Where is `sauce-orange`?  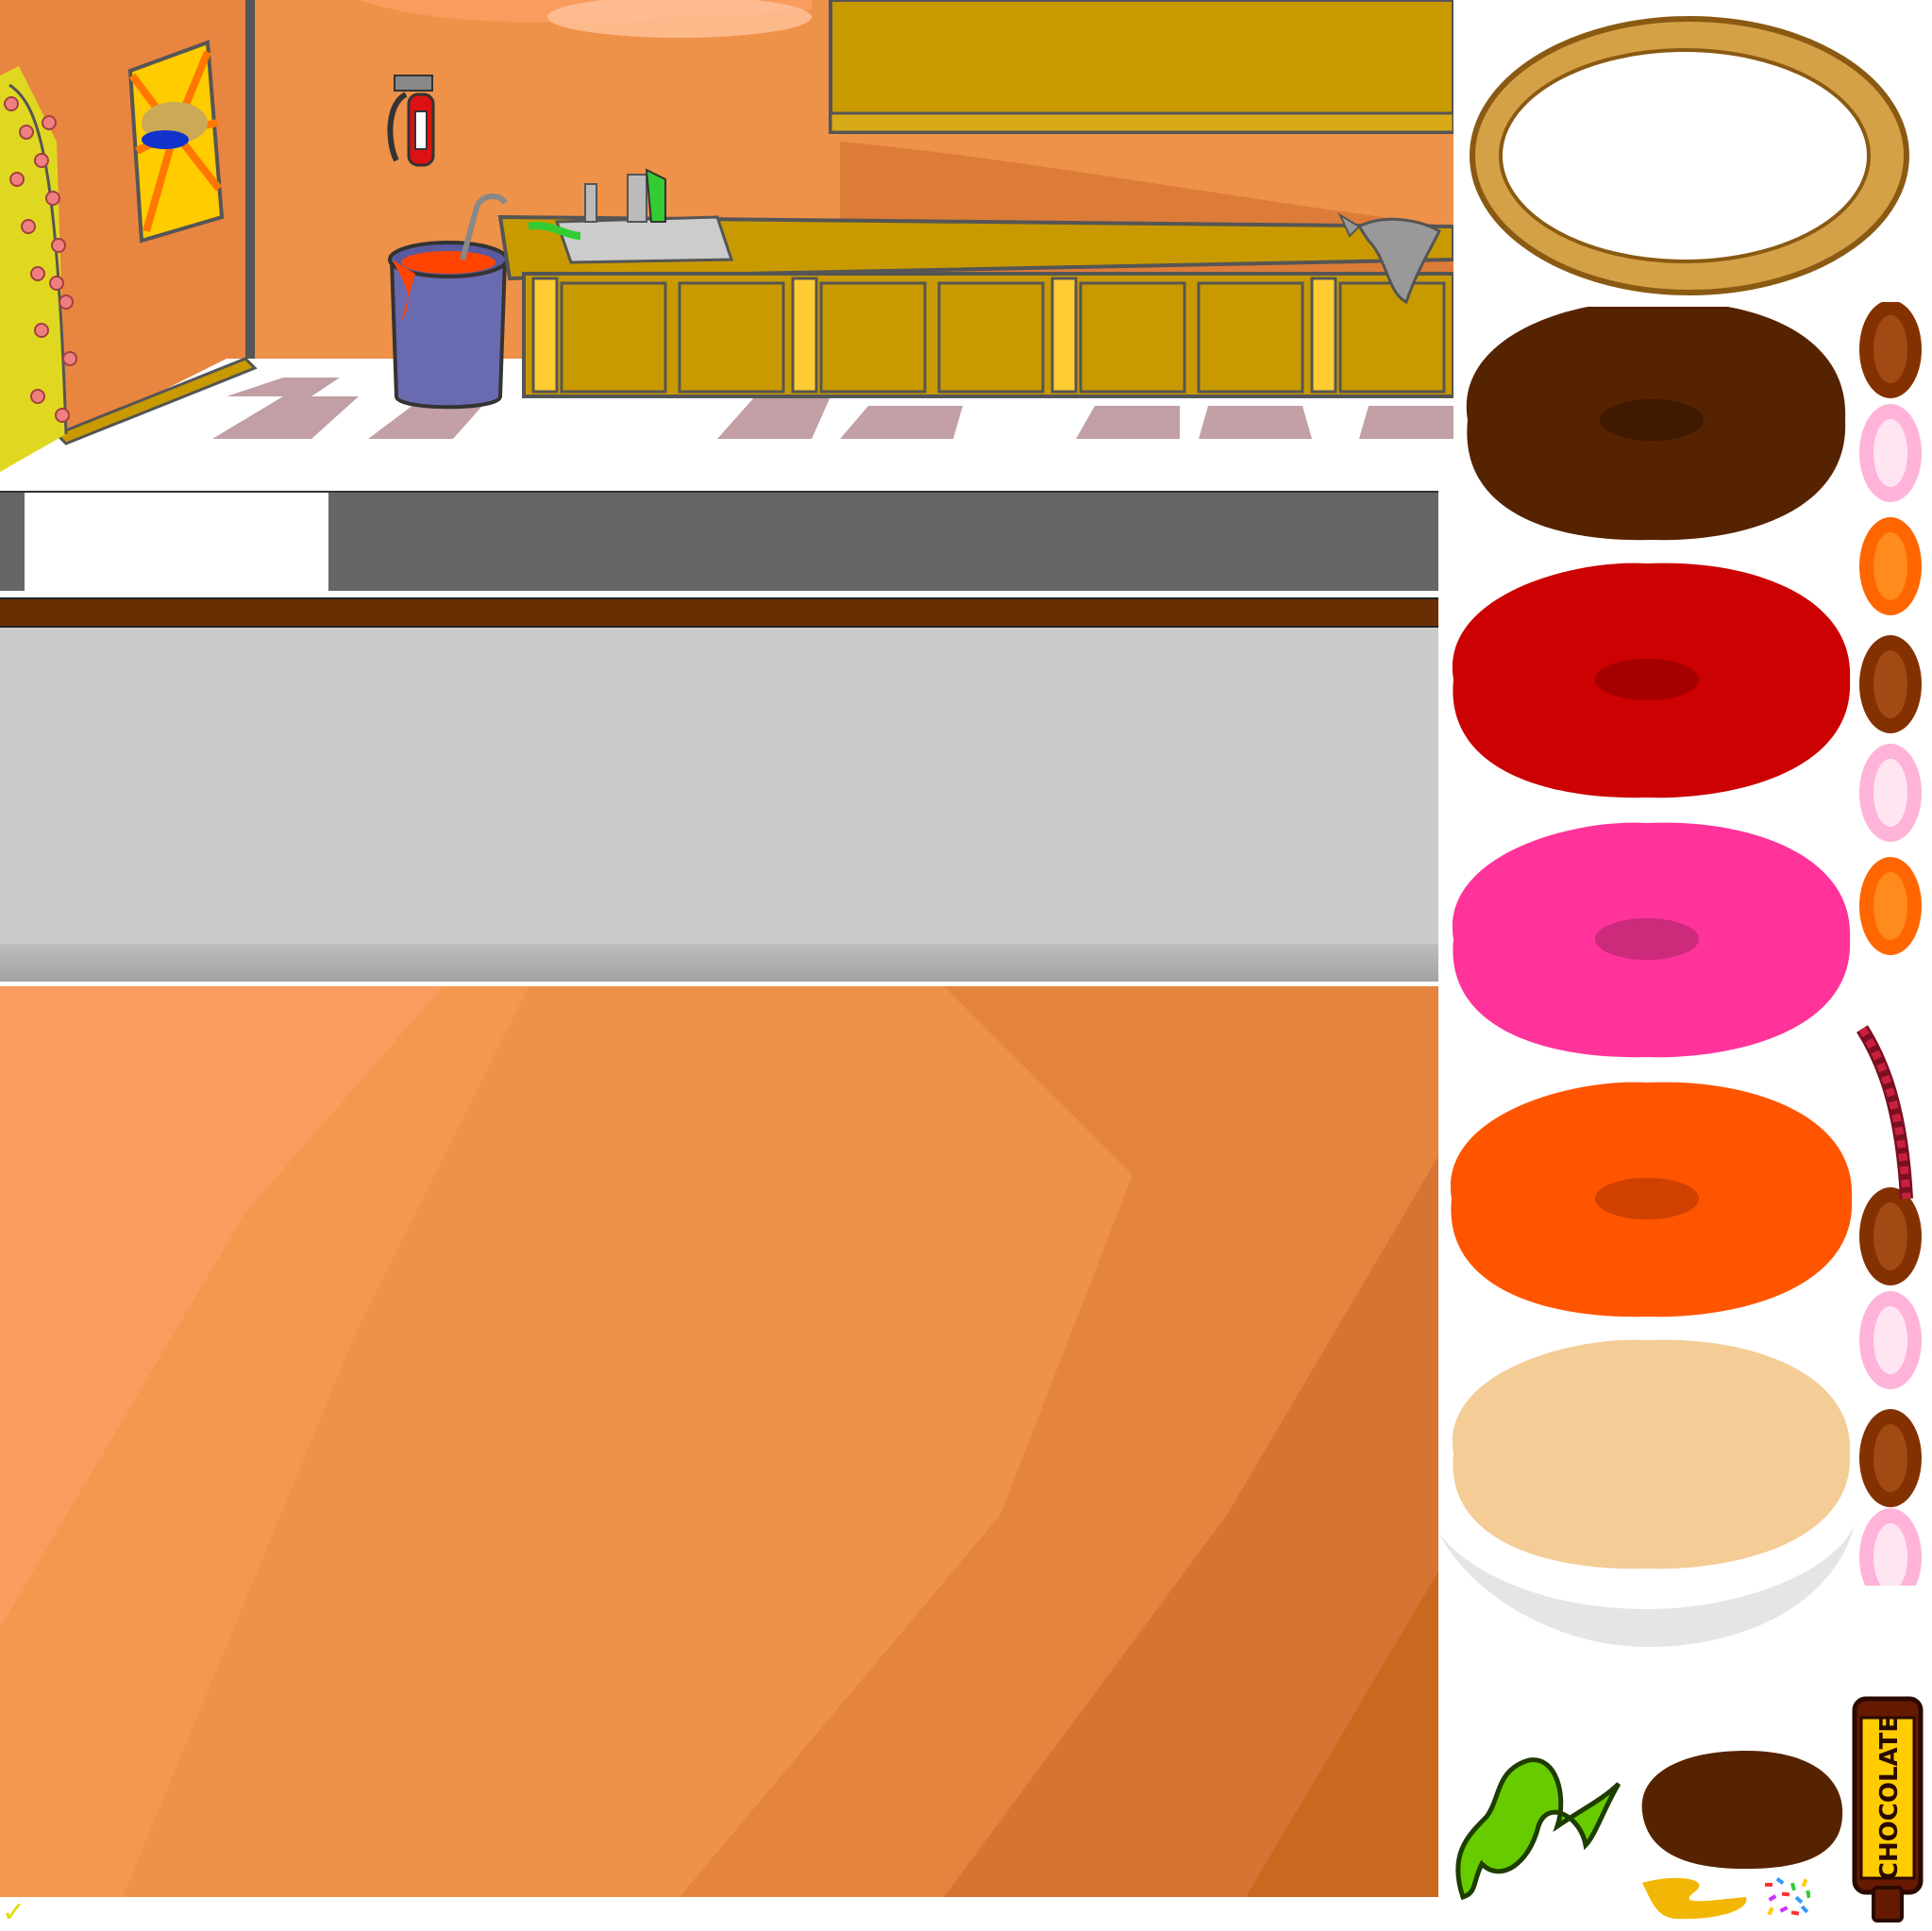 sauce-orange is located at coordinates (1651, 1200).